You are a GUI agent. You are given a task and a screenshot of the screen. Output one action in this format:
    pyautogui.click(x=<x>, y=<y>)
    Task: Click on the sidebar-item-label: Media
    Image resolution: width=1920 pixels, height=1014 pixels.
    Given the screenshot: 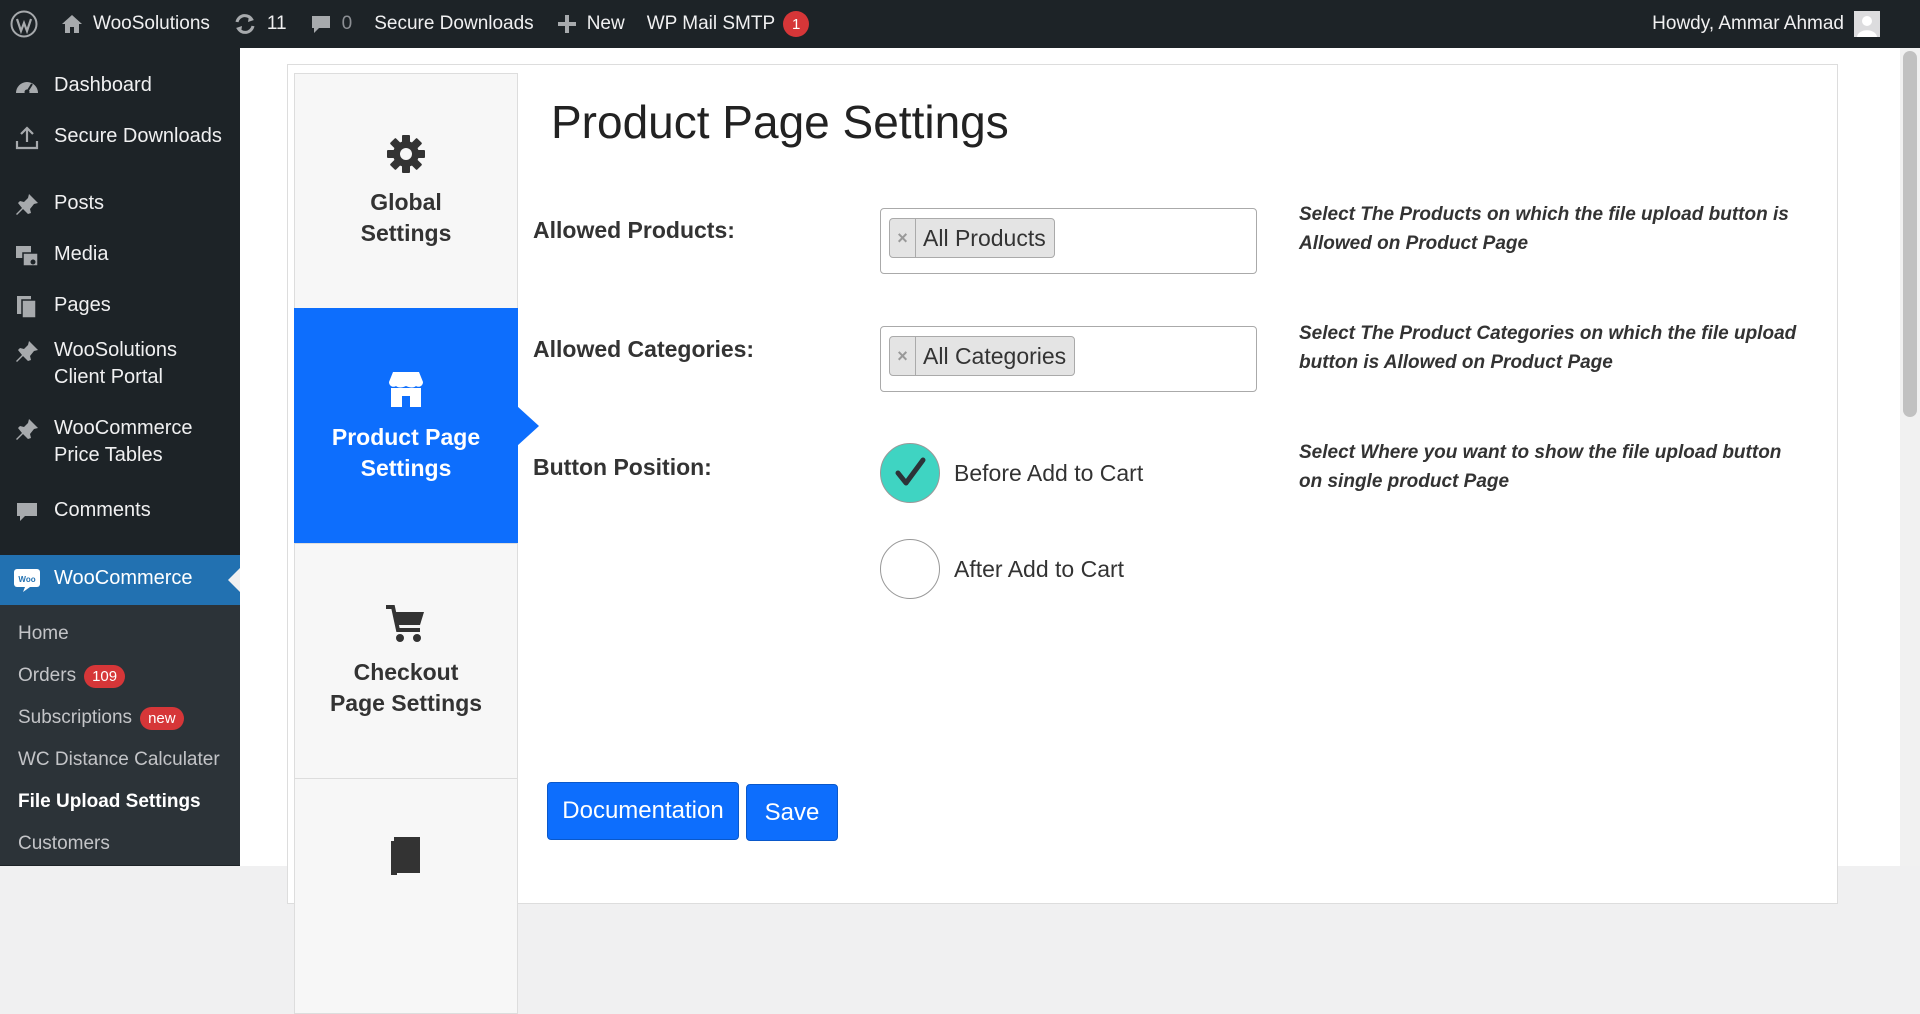 What is the action you would take?
    pyautogui.click(x=81, y=254)
    